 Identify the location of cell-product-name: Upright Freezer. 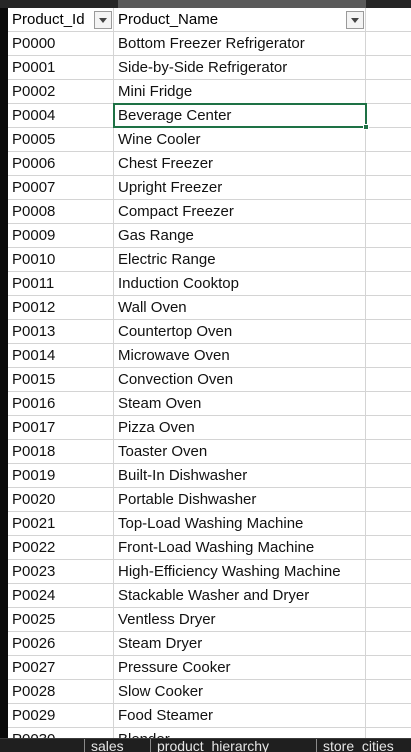
(240, 188).